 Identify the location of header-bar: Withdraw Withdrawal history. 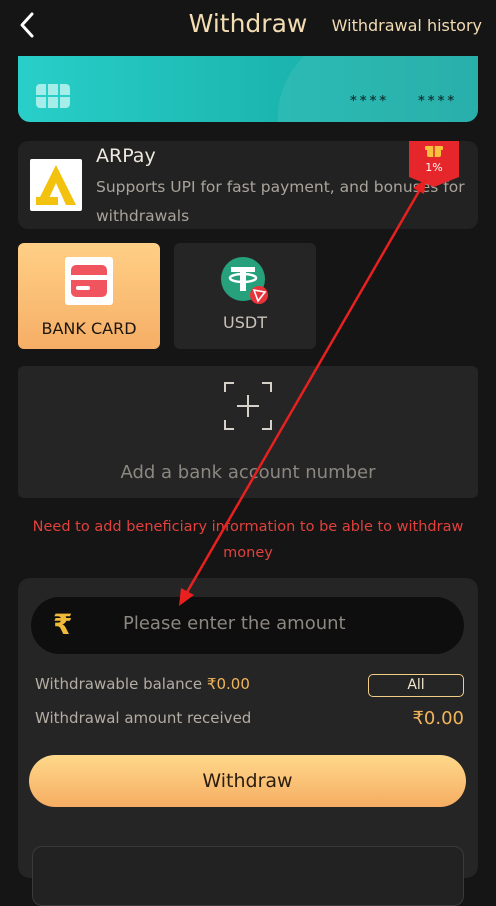
(248, 25).